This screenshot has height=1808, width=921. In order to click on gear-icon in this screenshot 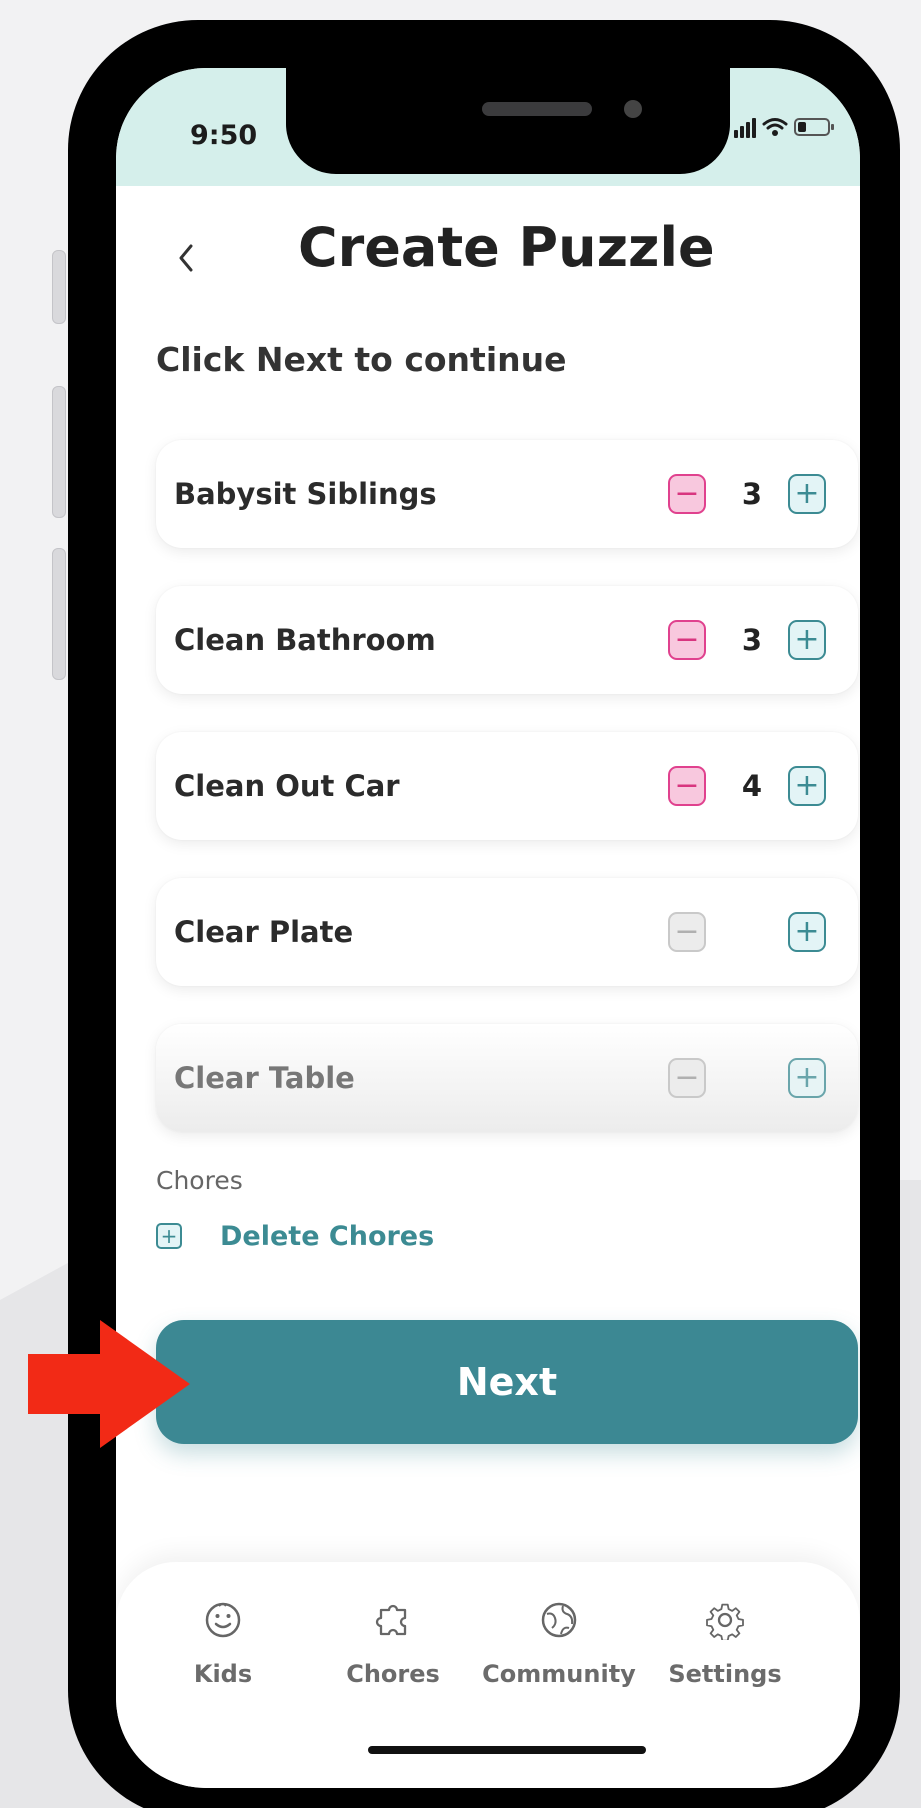, I will do `click(725, 1621)`.